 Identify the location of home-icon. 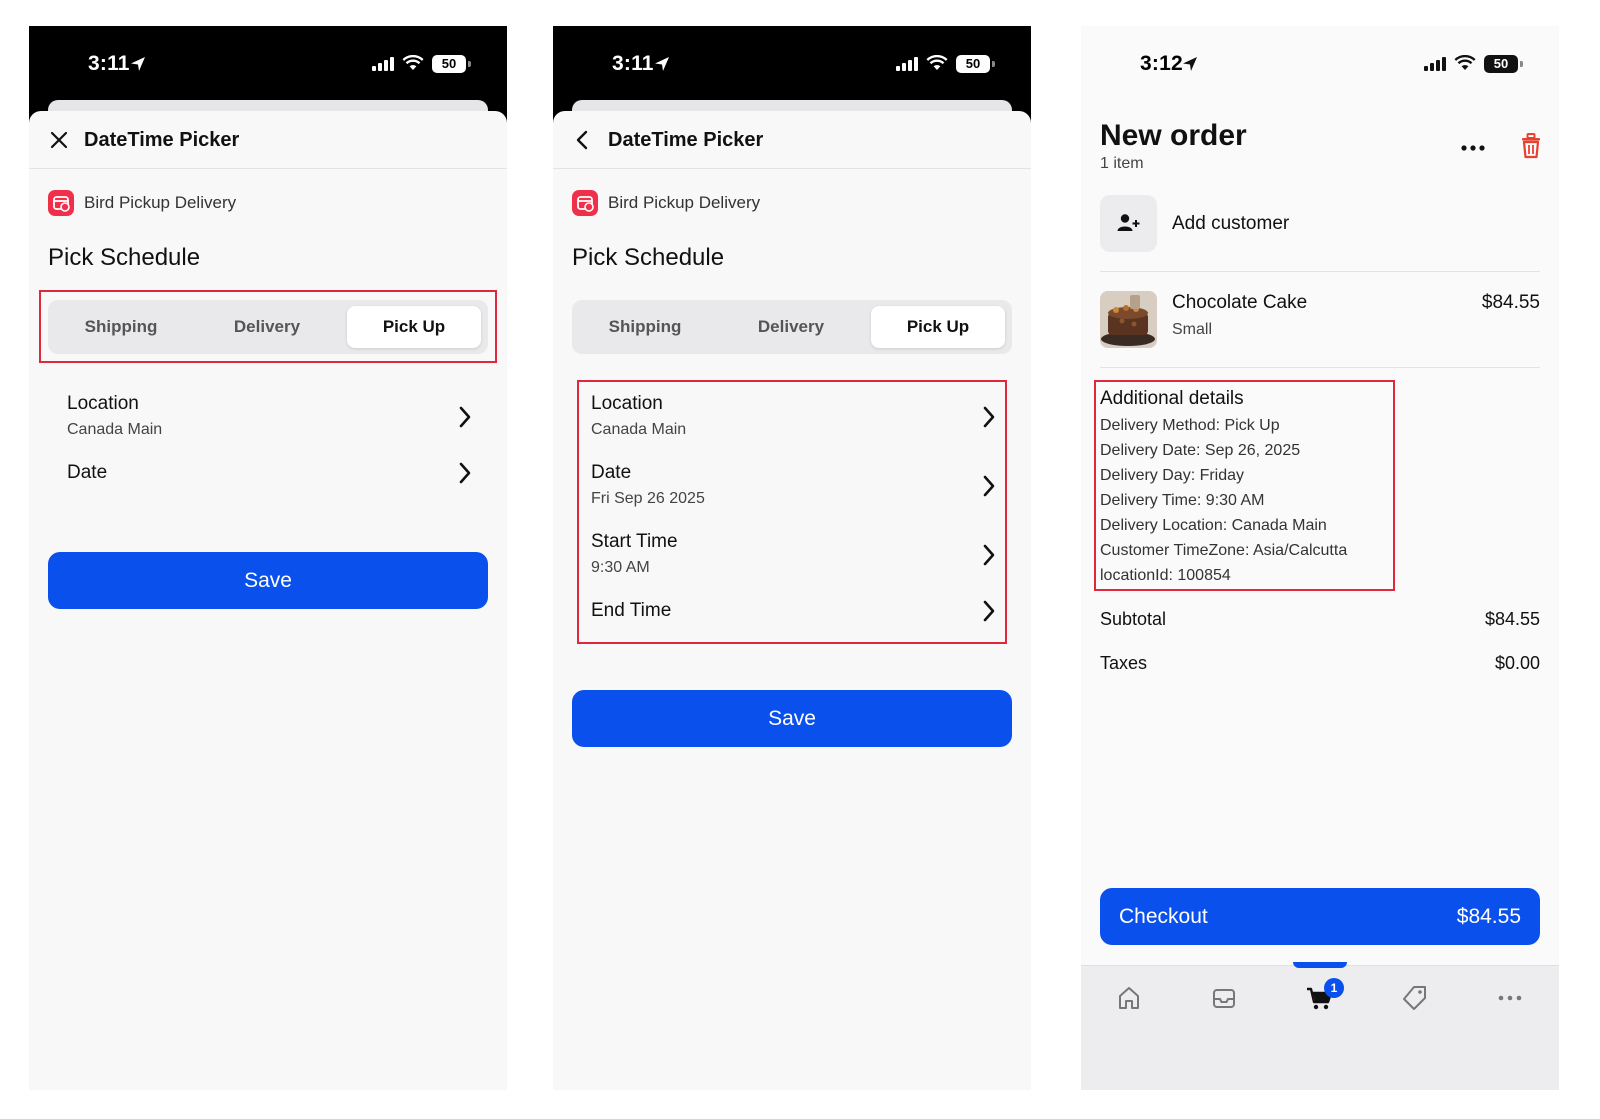
(1129, 998).